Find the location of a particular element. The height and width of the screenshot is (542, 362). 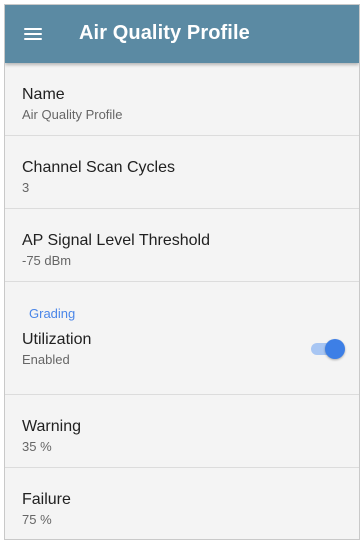

grading-section-header: Grading is located at coordinates (182, 301).